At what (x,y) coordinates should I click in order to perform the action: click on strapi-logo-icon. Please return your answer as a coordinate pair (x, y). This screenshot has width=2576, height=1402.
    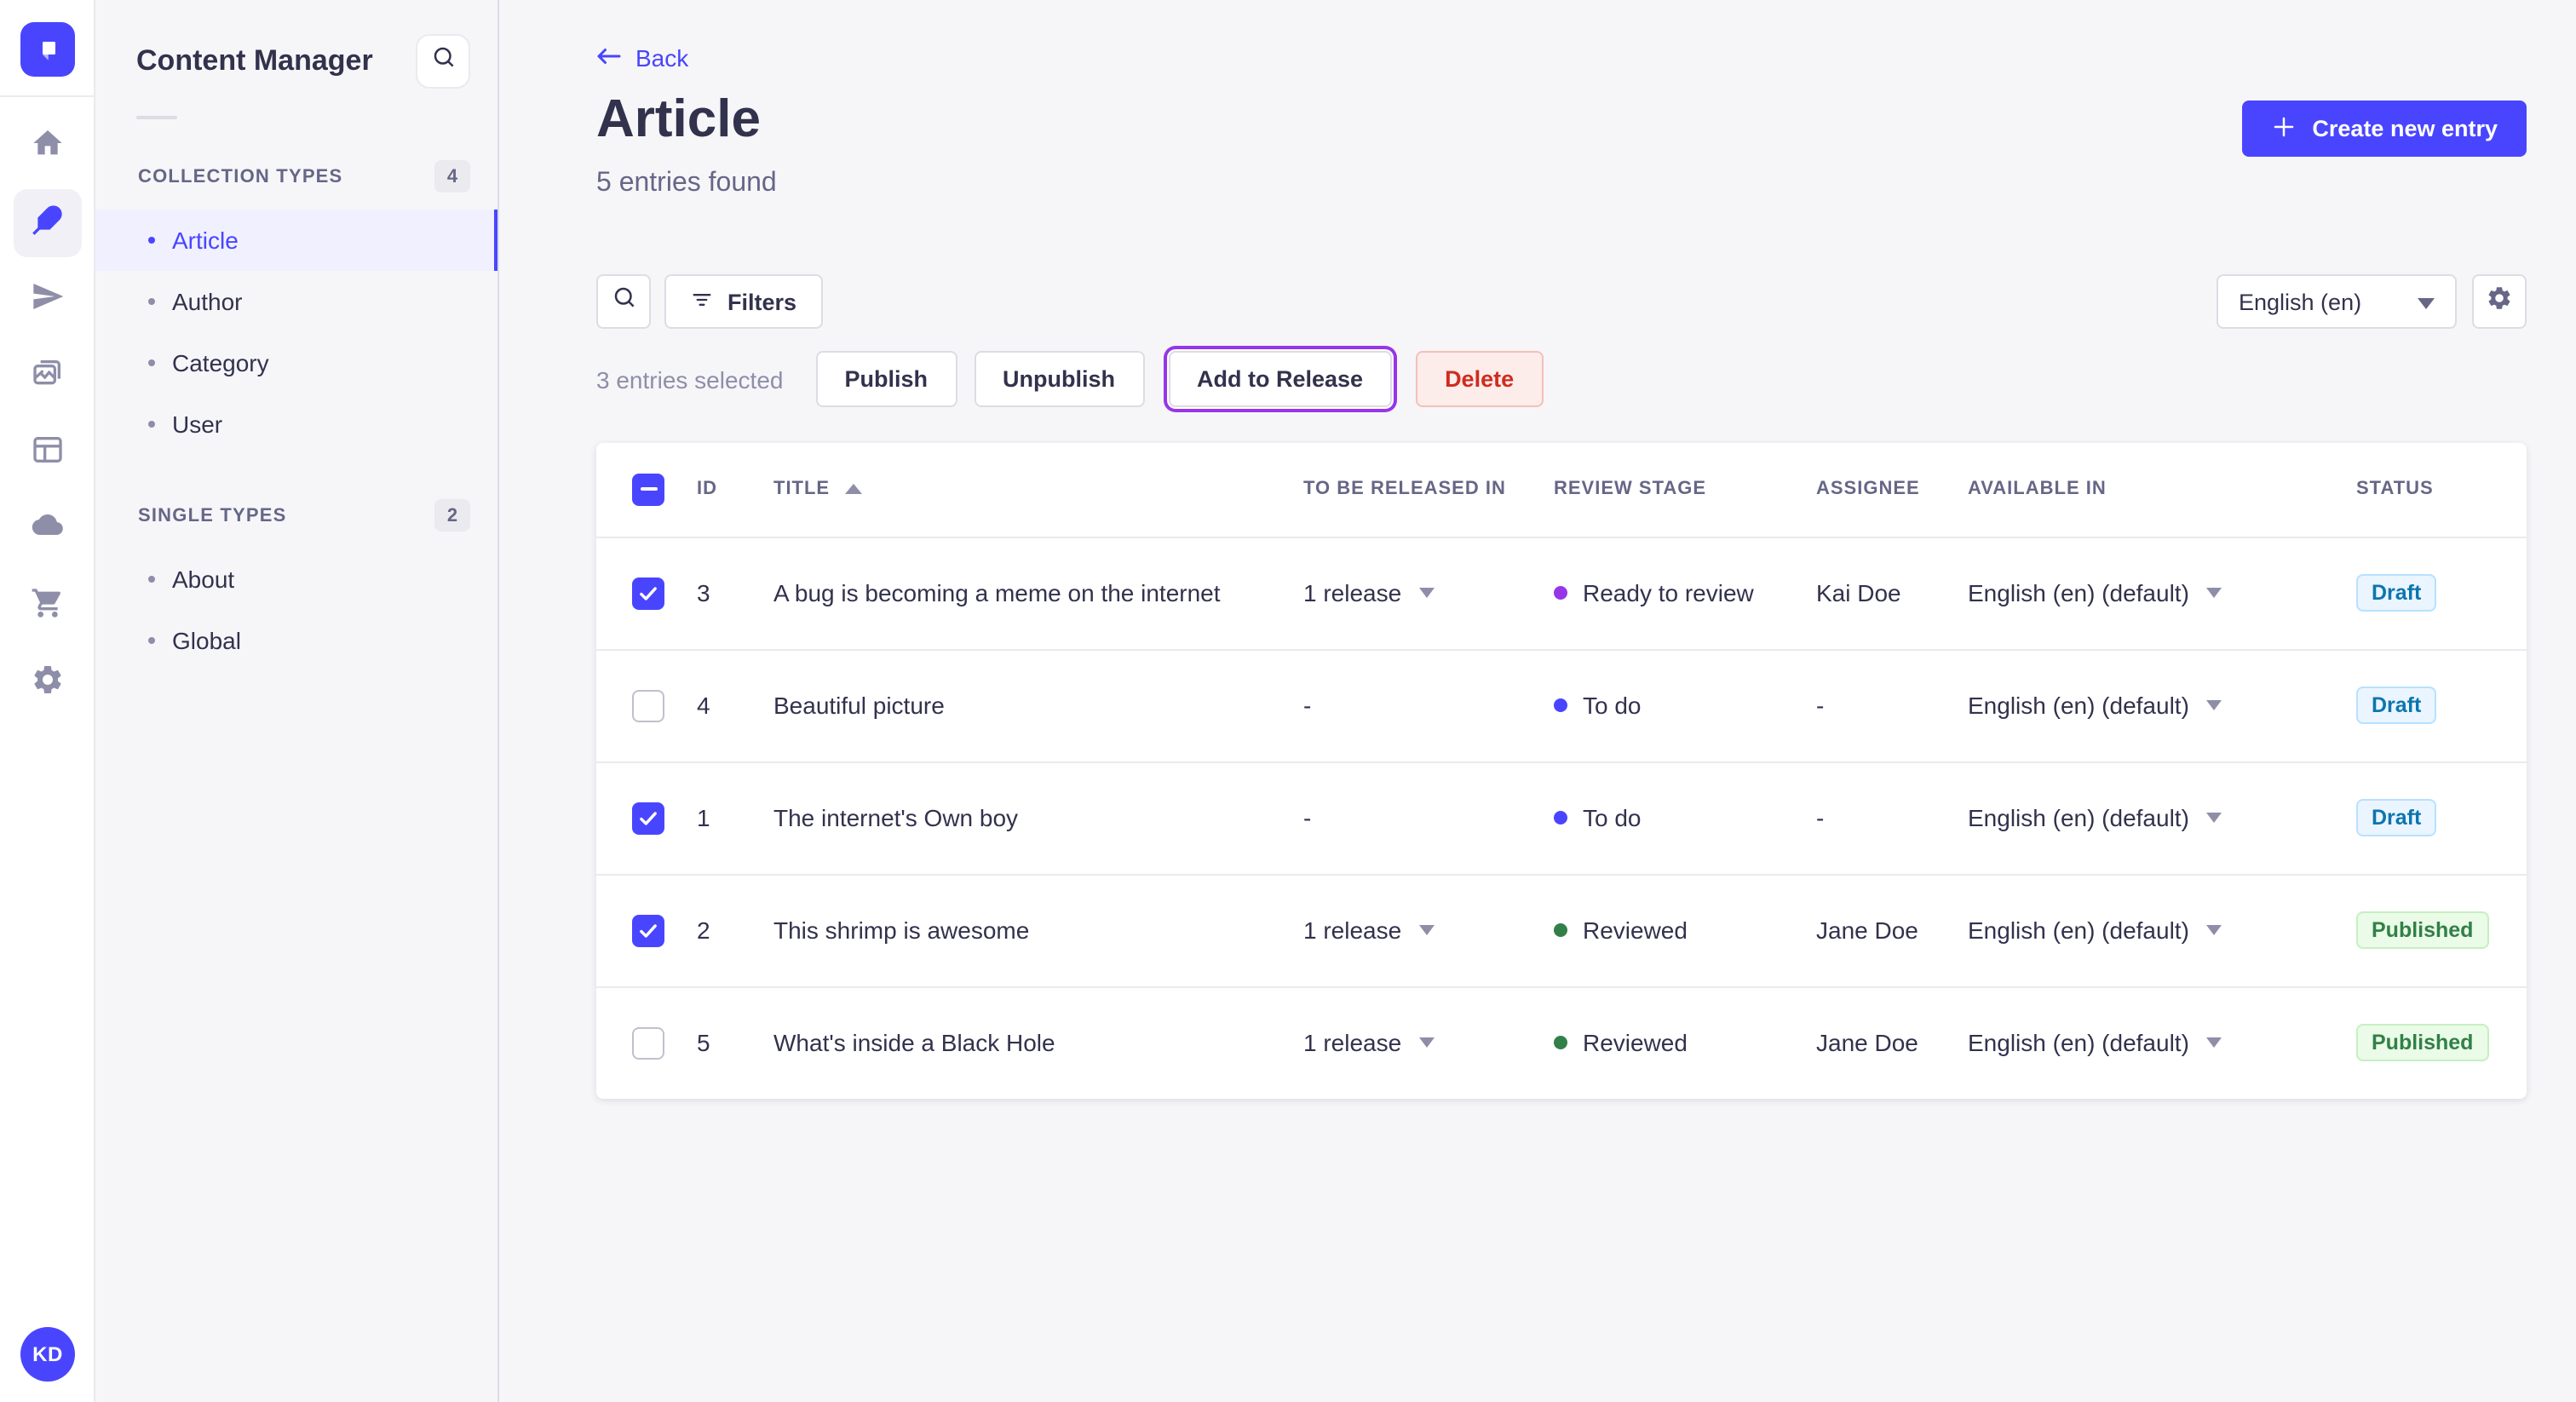
    Looking at the image, I should click on (48, 49).